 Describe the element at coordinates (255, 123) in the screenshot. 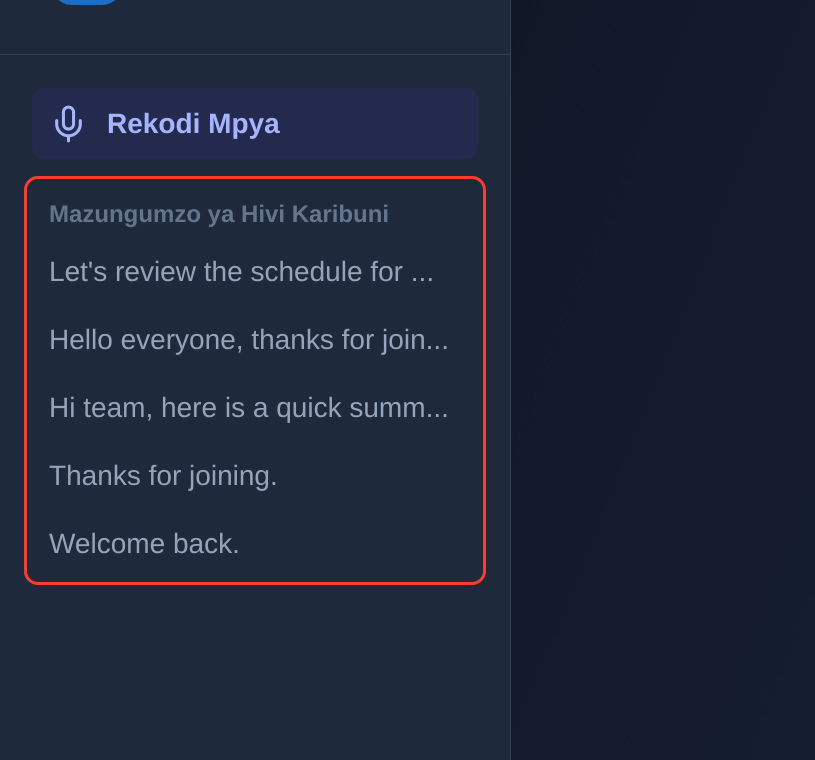

I see `new-recording-button: Rekodi Mpya` at that location.